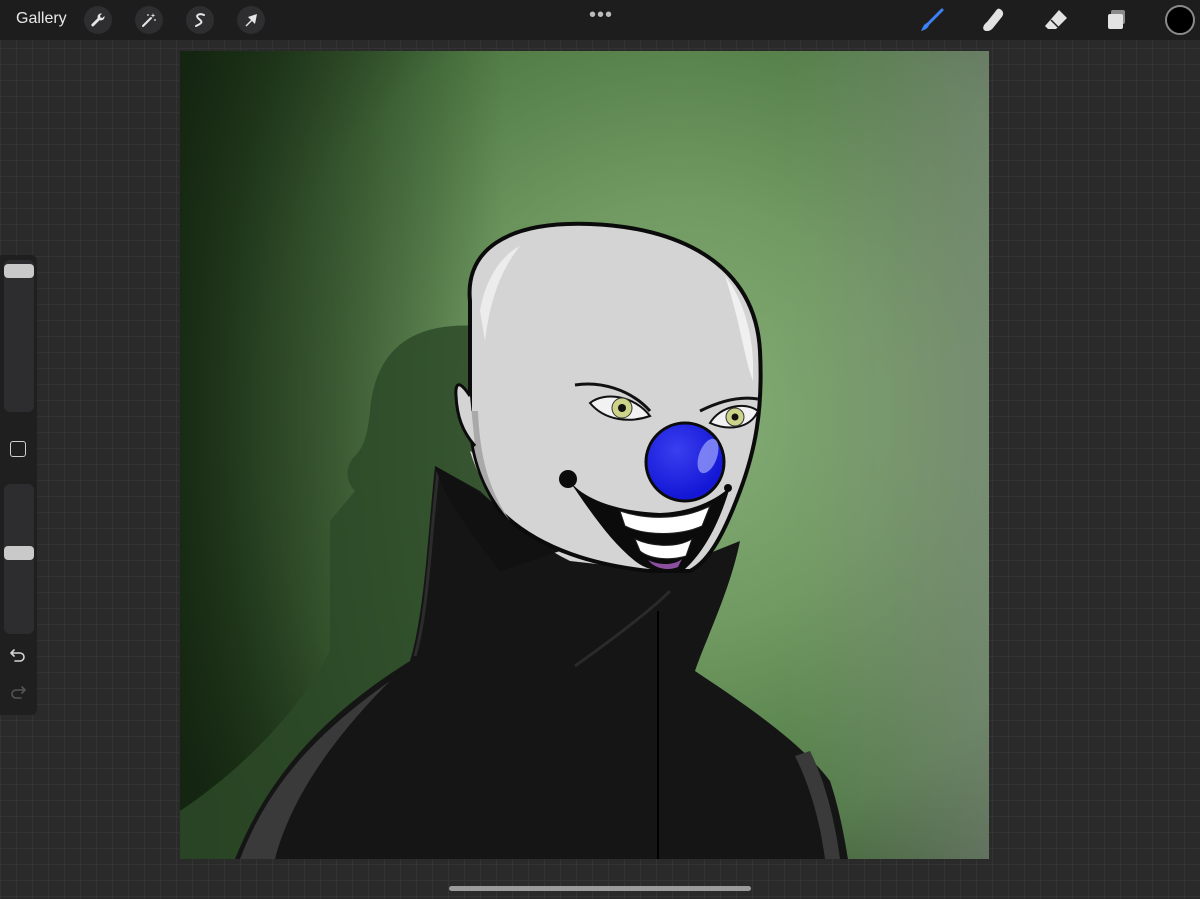 This screenshot has width=1200, height=899. I want to click on brush-icon, so click(932, 19).